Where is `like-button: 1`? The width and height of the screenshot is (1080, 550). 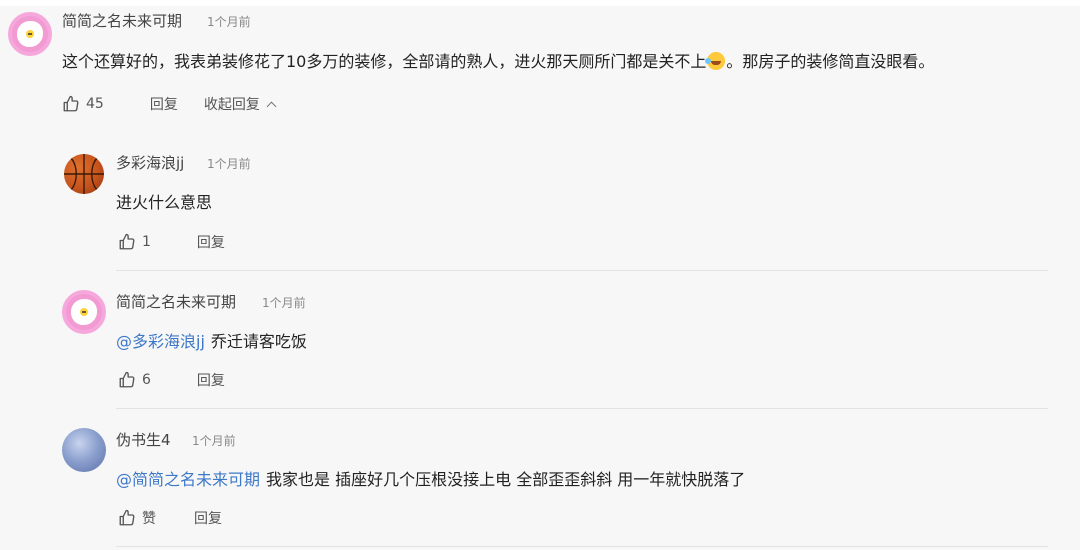
like-button: 1 is located at coordinates (134, 242).